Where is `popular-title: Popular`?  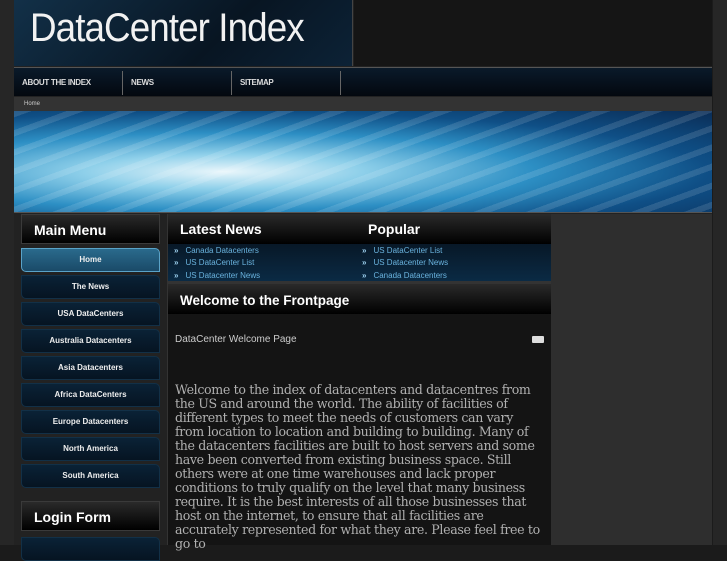 popular-title: Popular is located at coordinates (394, 229).